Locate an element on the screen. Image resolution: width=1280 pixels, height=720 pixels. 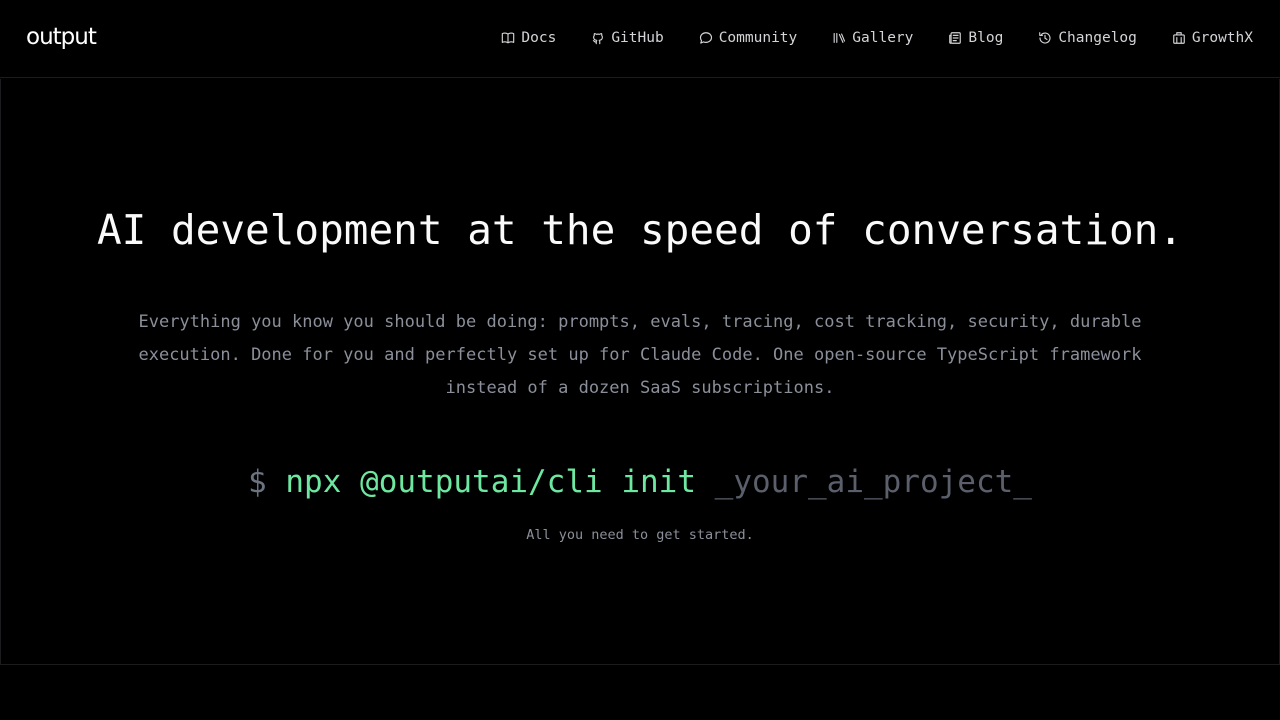
nav-link-growthx: GrowthX is located at coordinates (1212, 38).